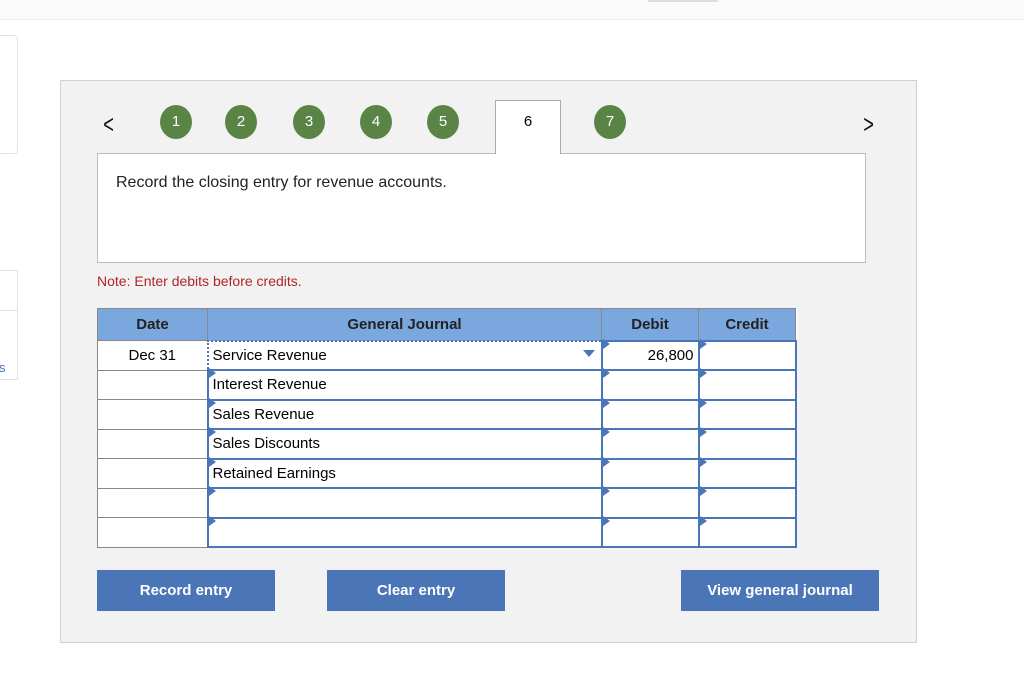  Describe the element at coordinates (199, 281) in the screenshot. I see `note-text: Note: Enter debits before credits.` at that location.